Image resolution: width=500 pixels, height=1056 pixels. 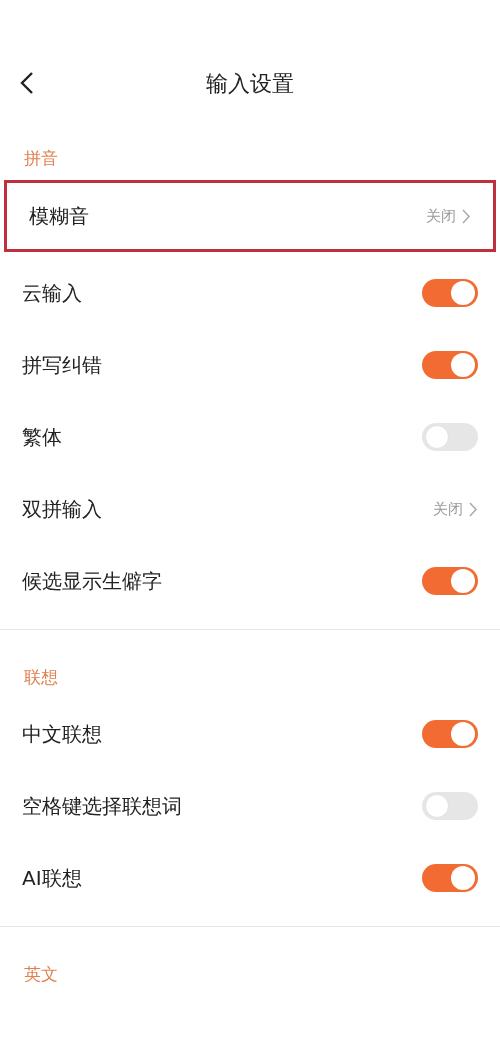 What do you see at coordinates (62, 509) in the screenshot?
I see `row-label: 双拼输入` at bounding box center [62, 509].